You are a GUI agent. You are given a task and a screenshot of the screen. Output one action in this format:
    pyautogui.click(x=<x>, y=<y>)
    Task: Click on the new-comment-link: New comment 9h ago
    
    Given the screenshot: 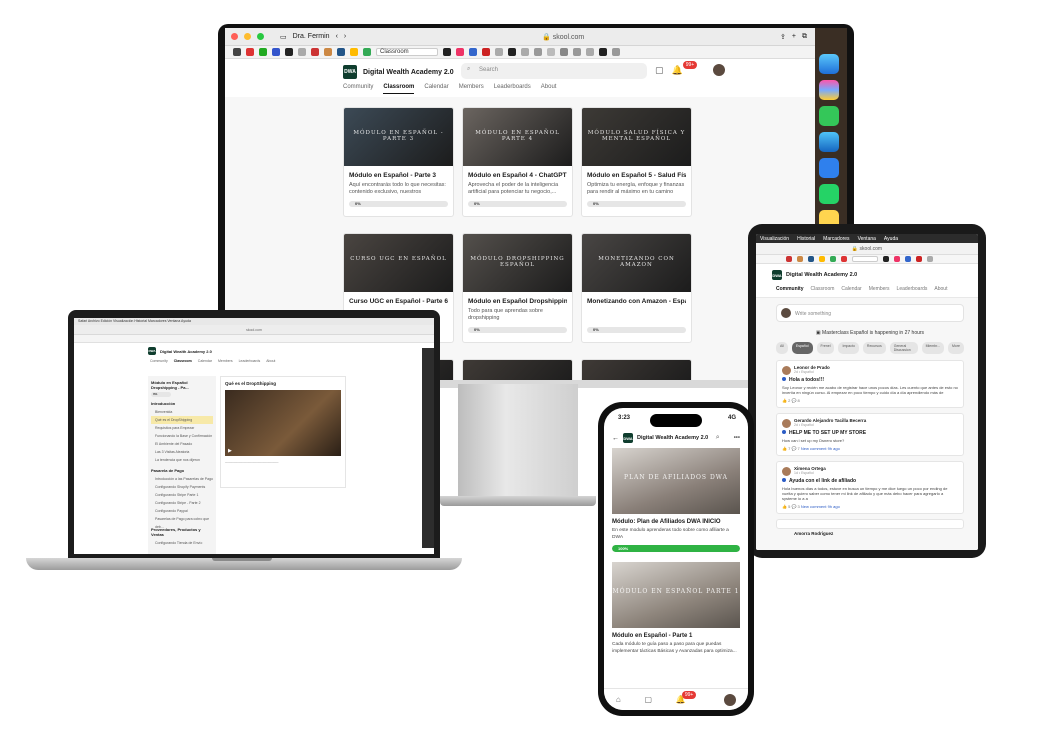 What is the action you would take?
    pyautogui.click(x=820, y=448)
    